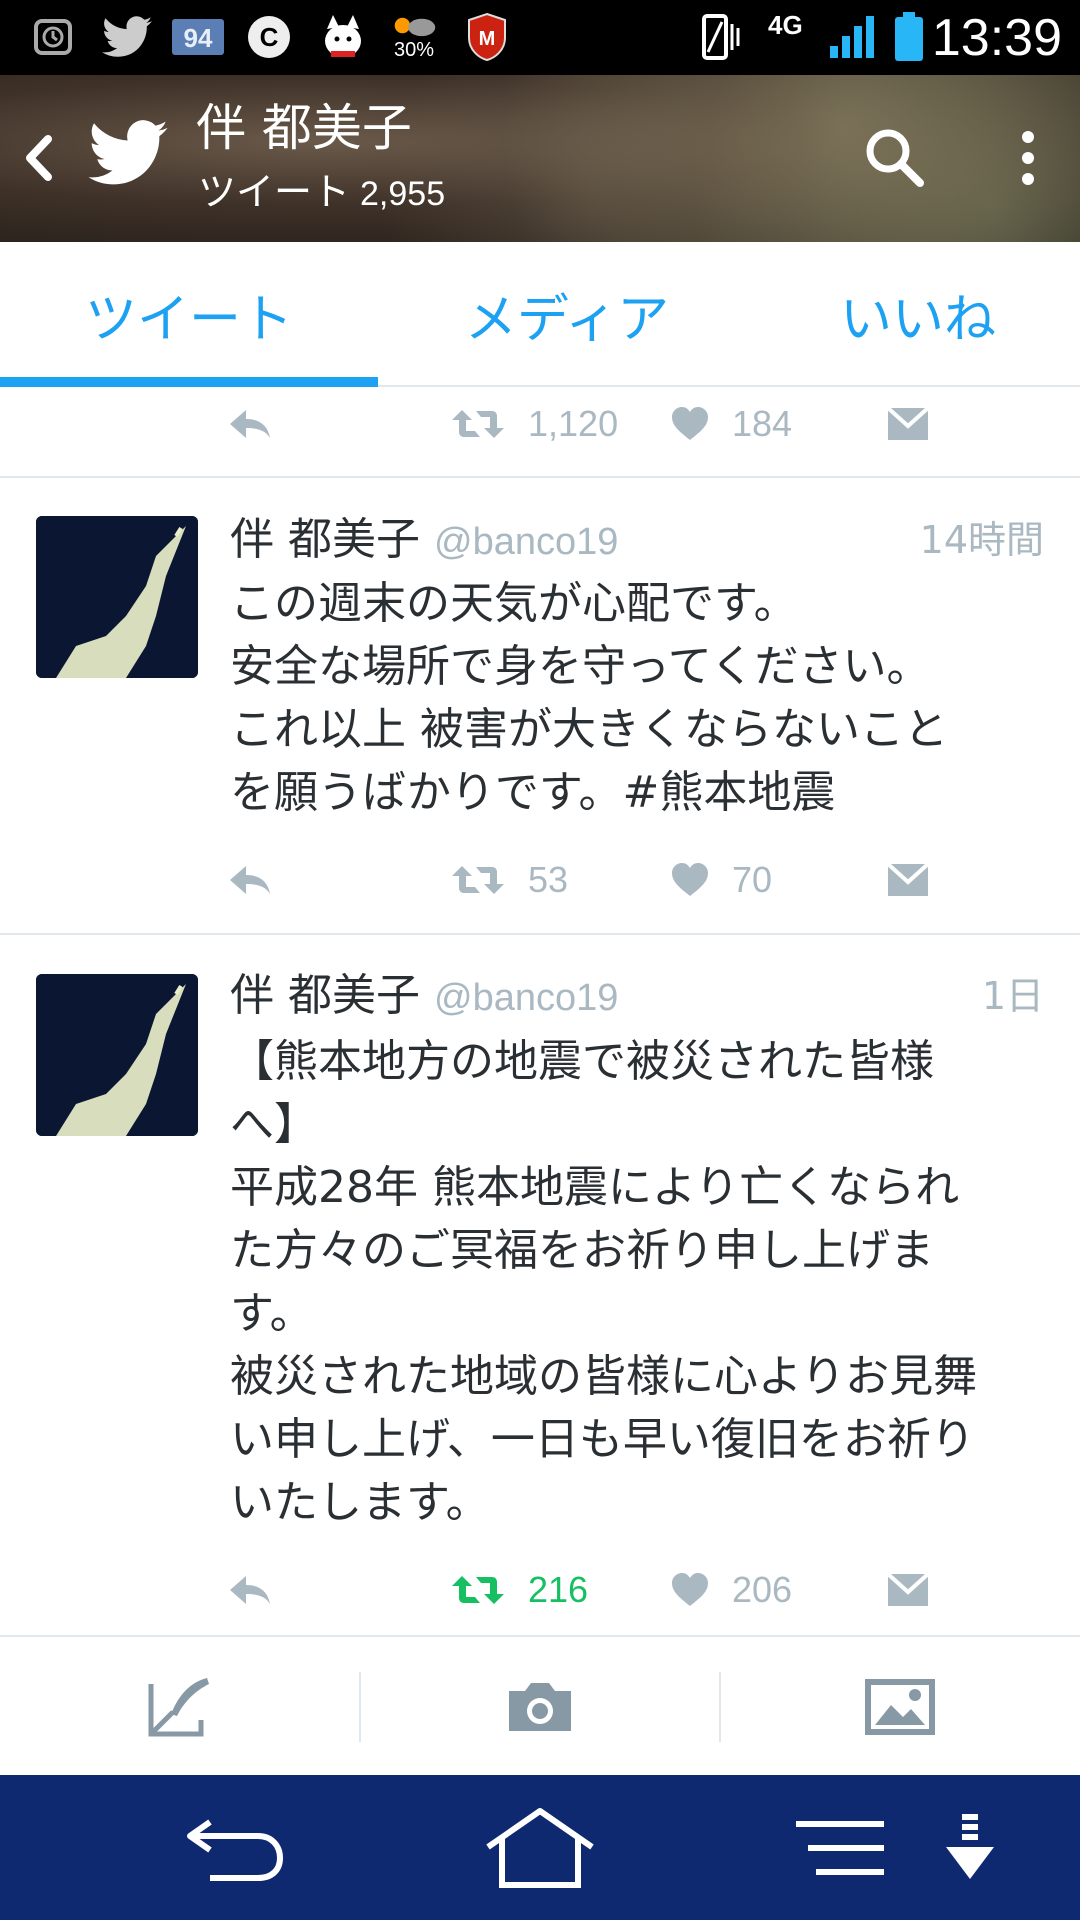 Image resolution: width=1080 pixels, height=1920 pixels. What do you see at coordinates (53, 37) in the screenshot?
I see `alarm-icon` at bounding box center [53, 37].